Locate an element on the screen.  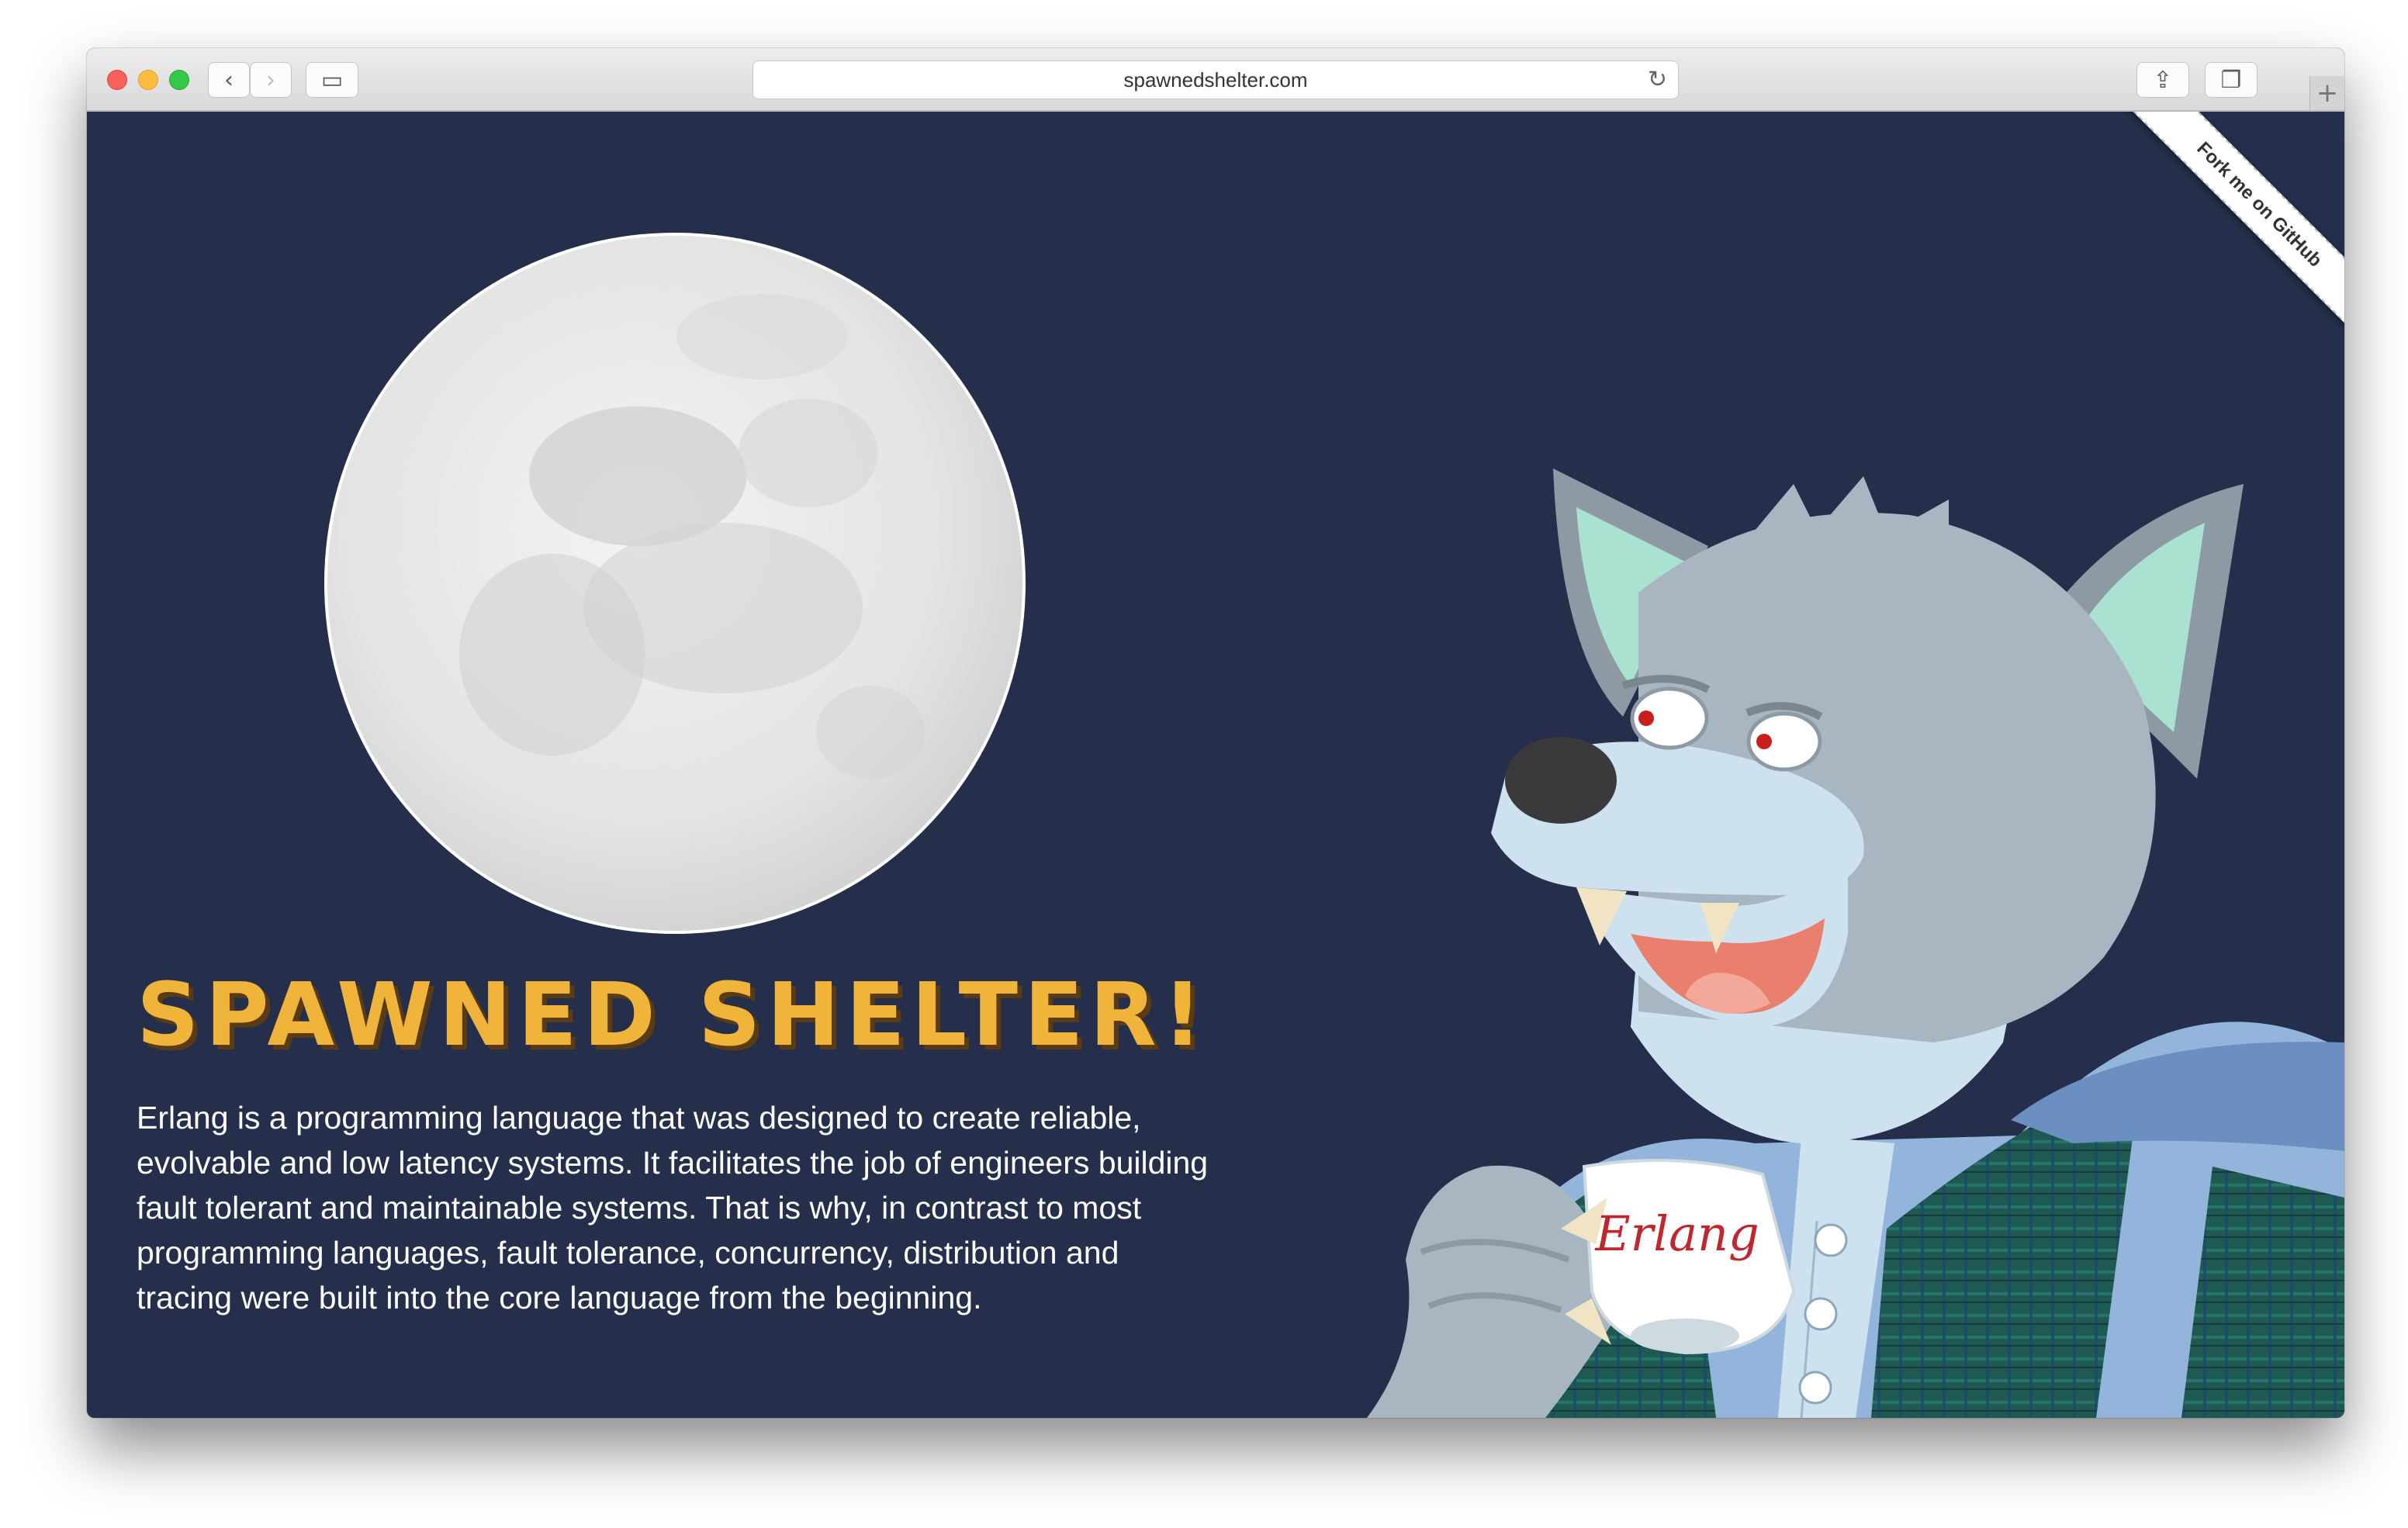
url-text: spawnedshelter.com is located at coordinates (1215, 79).